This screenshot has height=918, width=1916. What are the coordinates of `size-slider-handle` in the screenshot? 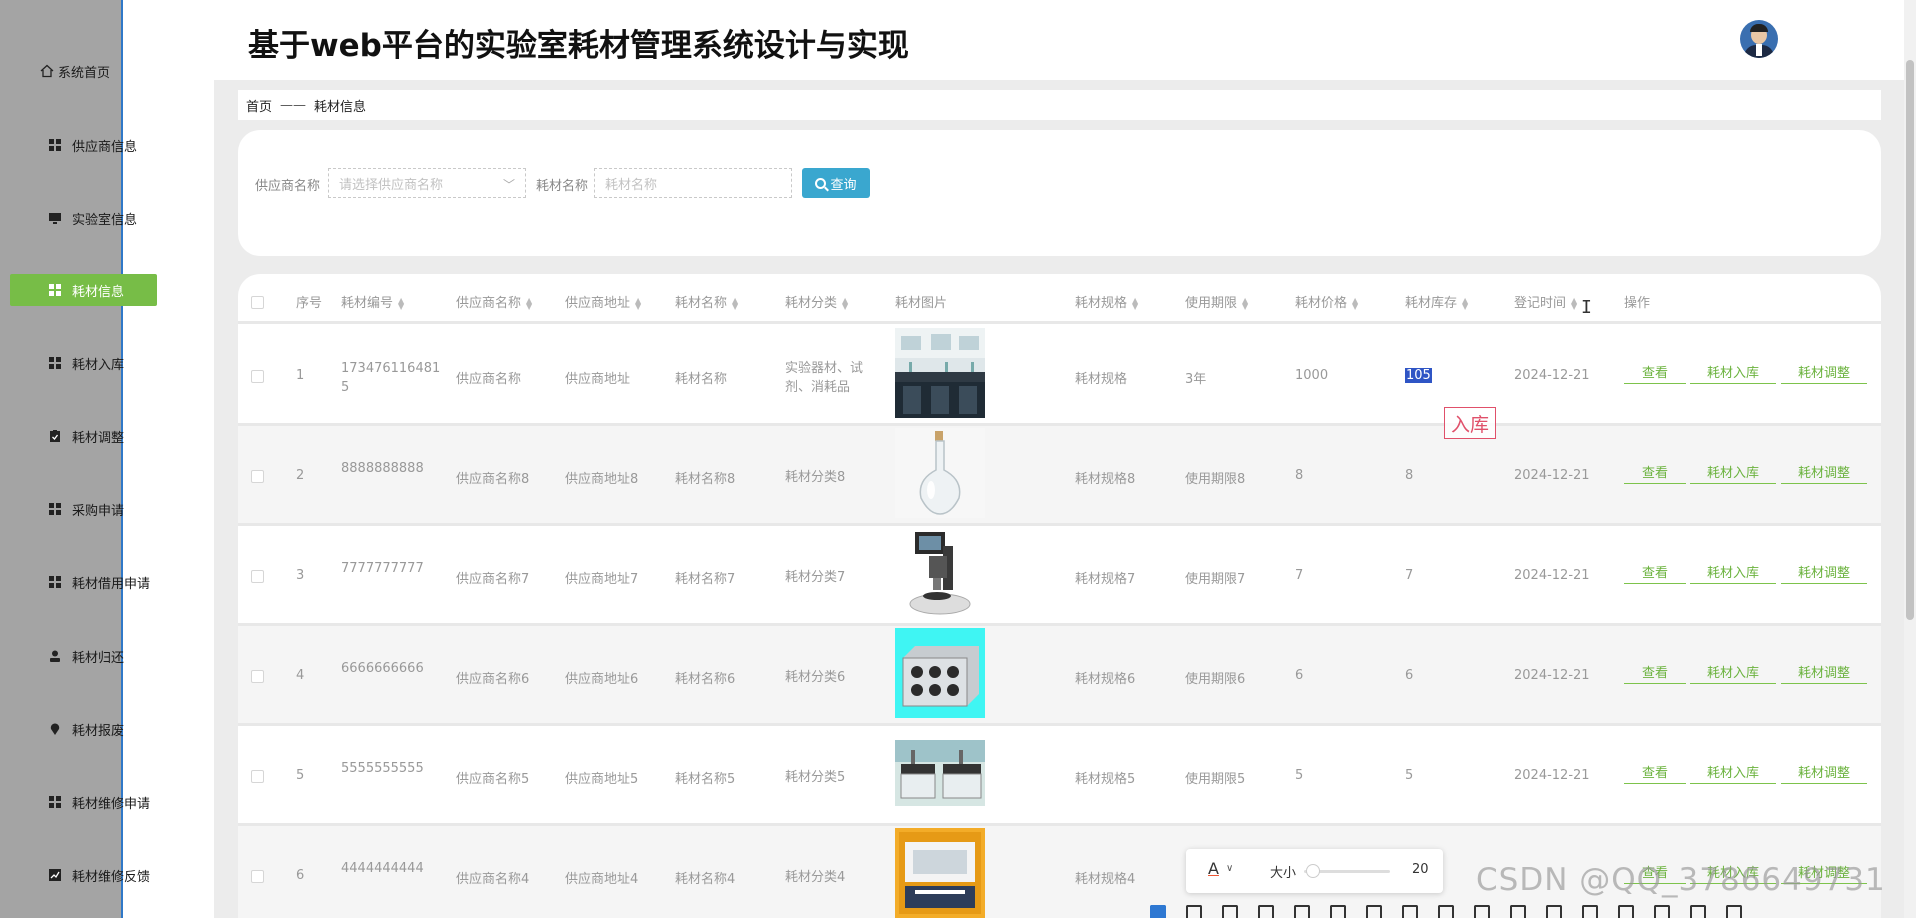 It's located at (1313, 871).